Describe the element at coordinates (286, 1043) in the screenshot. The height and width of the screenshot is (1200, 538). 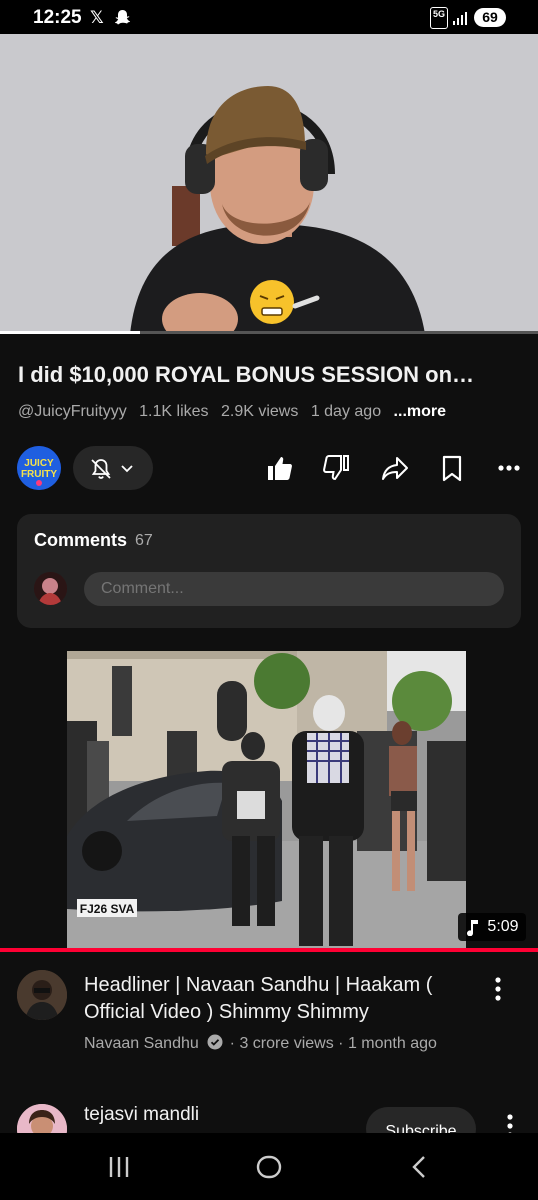
I see `recommended-views: 3 crore views` at that location.